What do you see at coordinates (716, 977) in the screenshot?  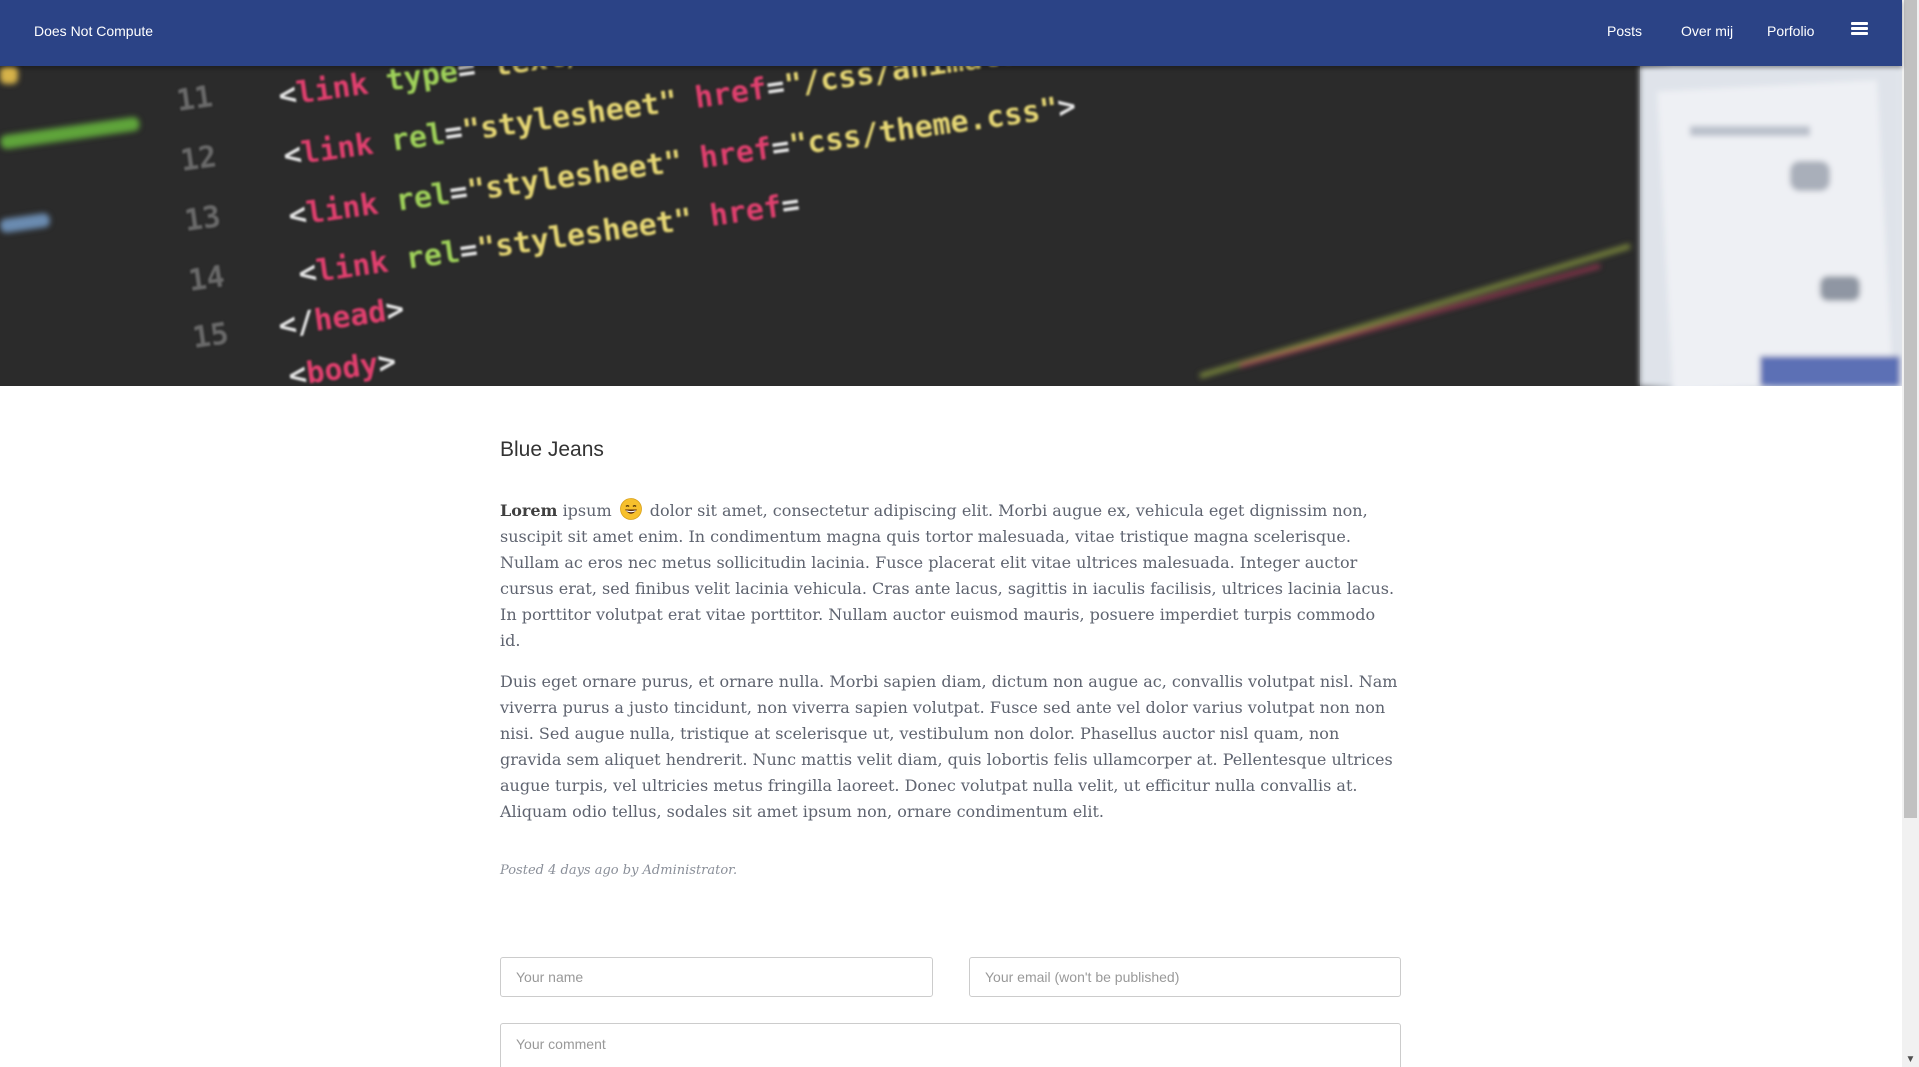 I see `name-input: Your name` at bounding box center [716, 977].